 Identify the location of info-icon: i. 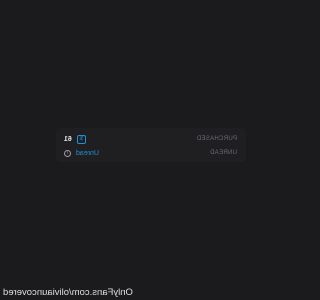
(67, 153).